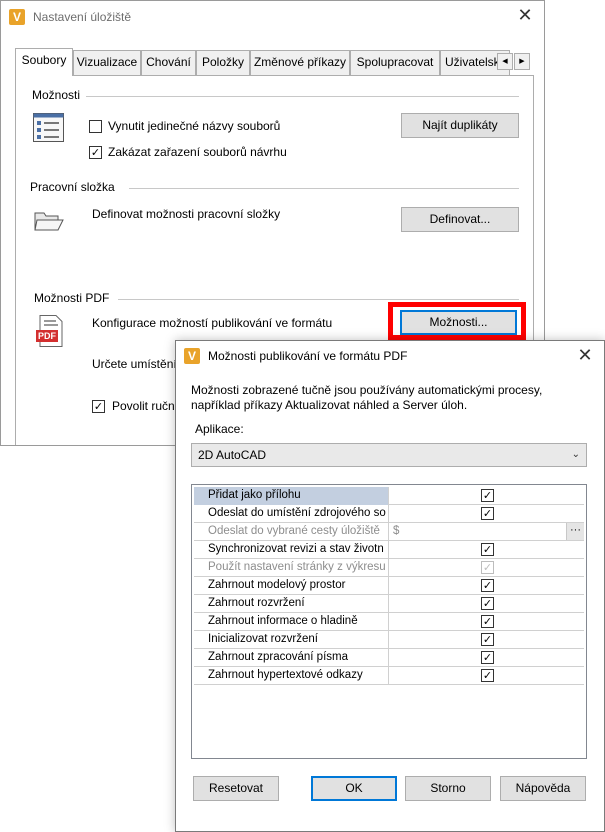 This screenshot has height=832, width=605. I want to click on application-label: Aplikace:, so click(219, 429).